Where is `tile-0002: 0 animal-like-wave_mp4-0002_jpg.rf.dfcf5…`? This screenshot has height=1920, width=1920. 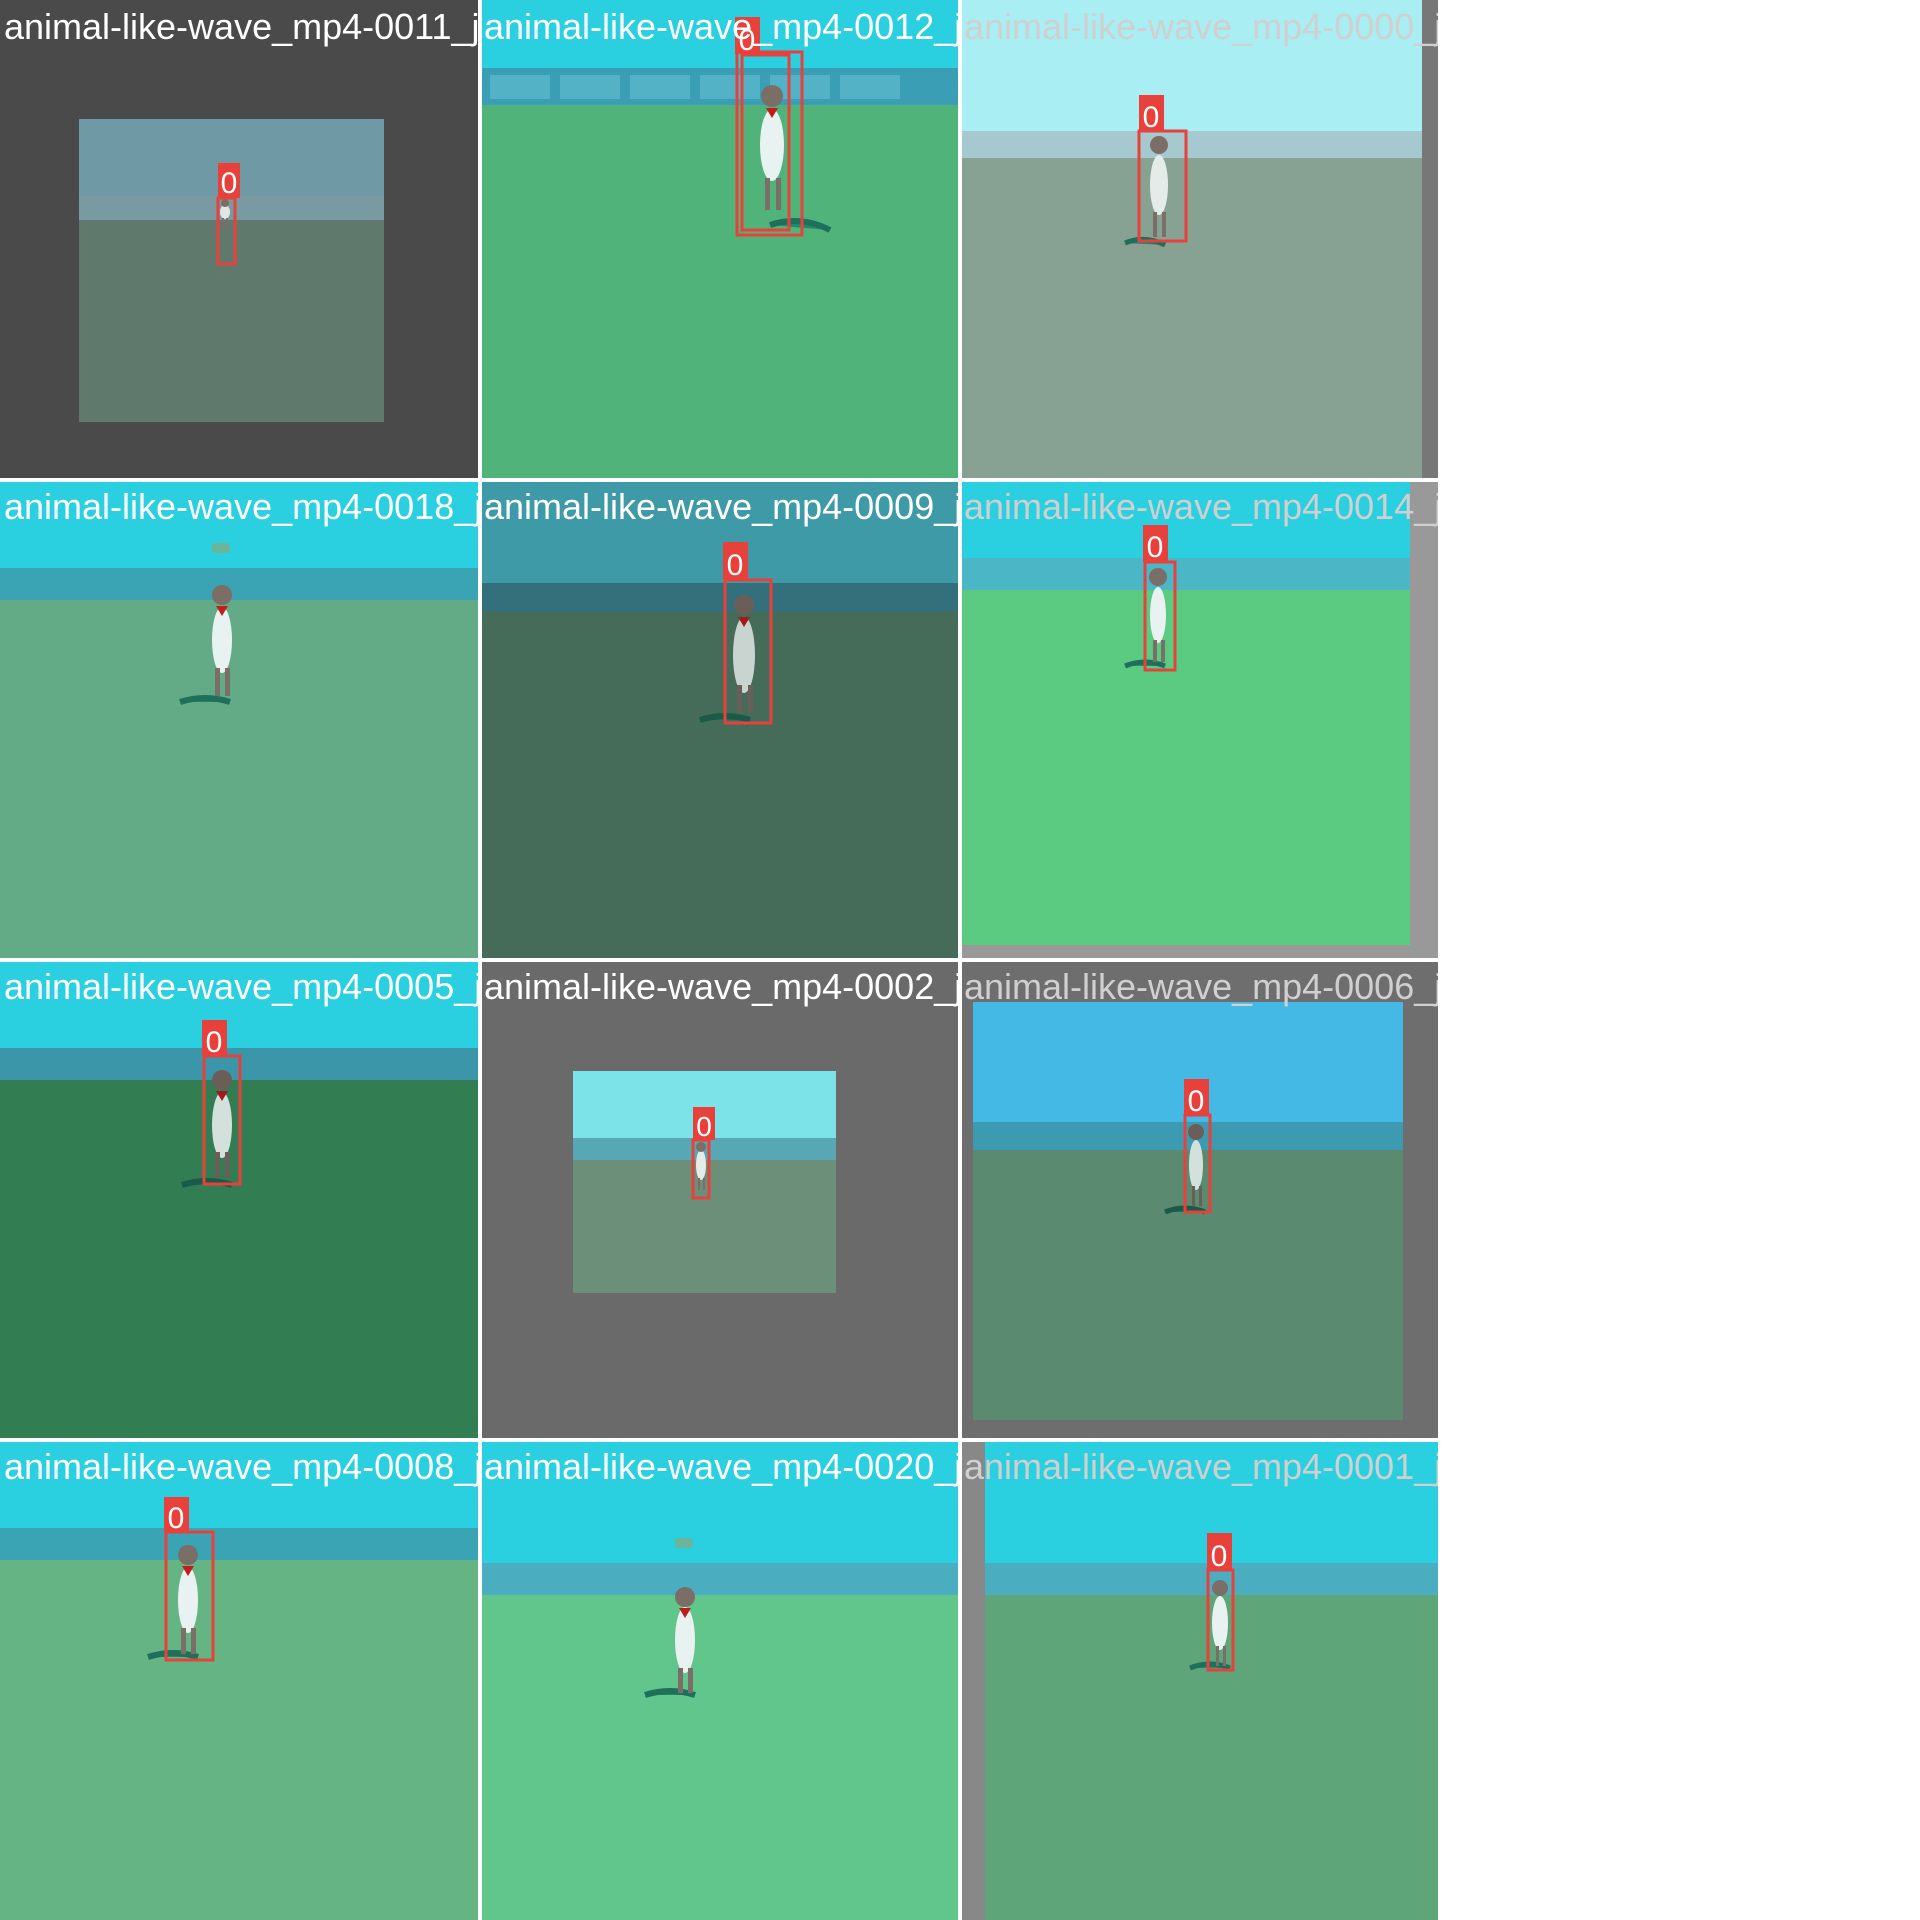 tile-0002: 0 animal-like-wave_mp4-0002_jpg.rf.dfcf5… is located at coordinates (720, 1200).